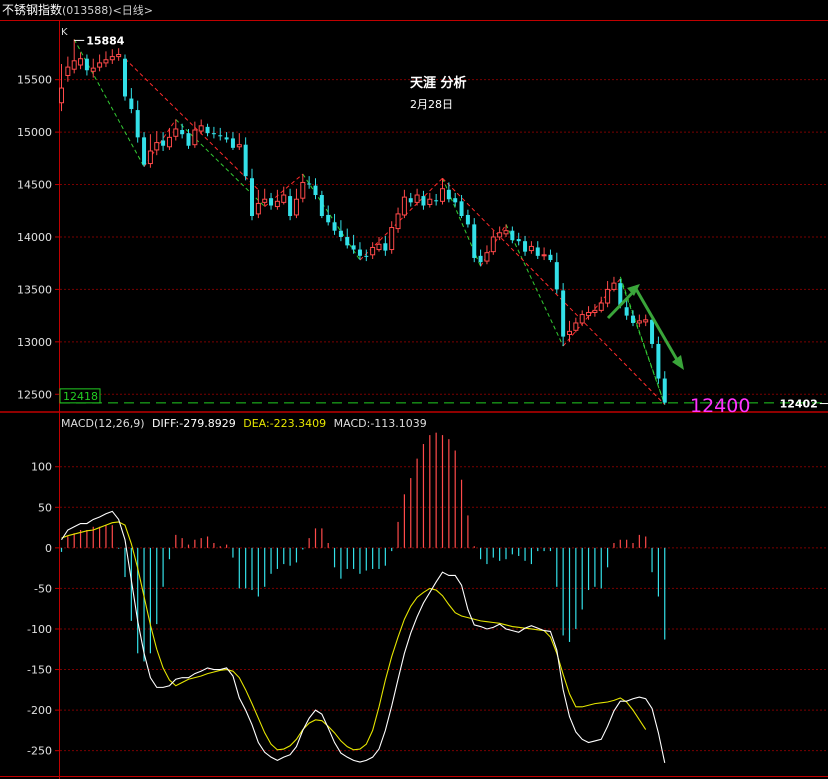 Image resolution: width=828 pixels, height=779 pixels. Describe the element at coordinates (39, 751) in the screenshot. I see `macd-tick-label: -250` at that location.